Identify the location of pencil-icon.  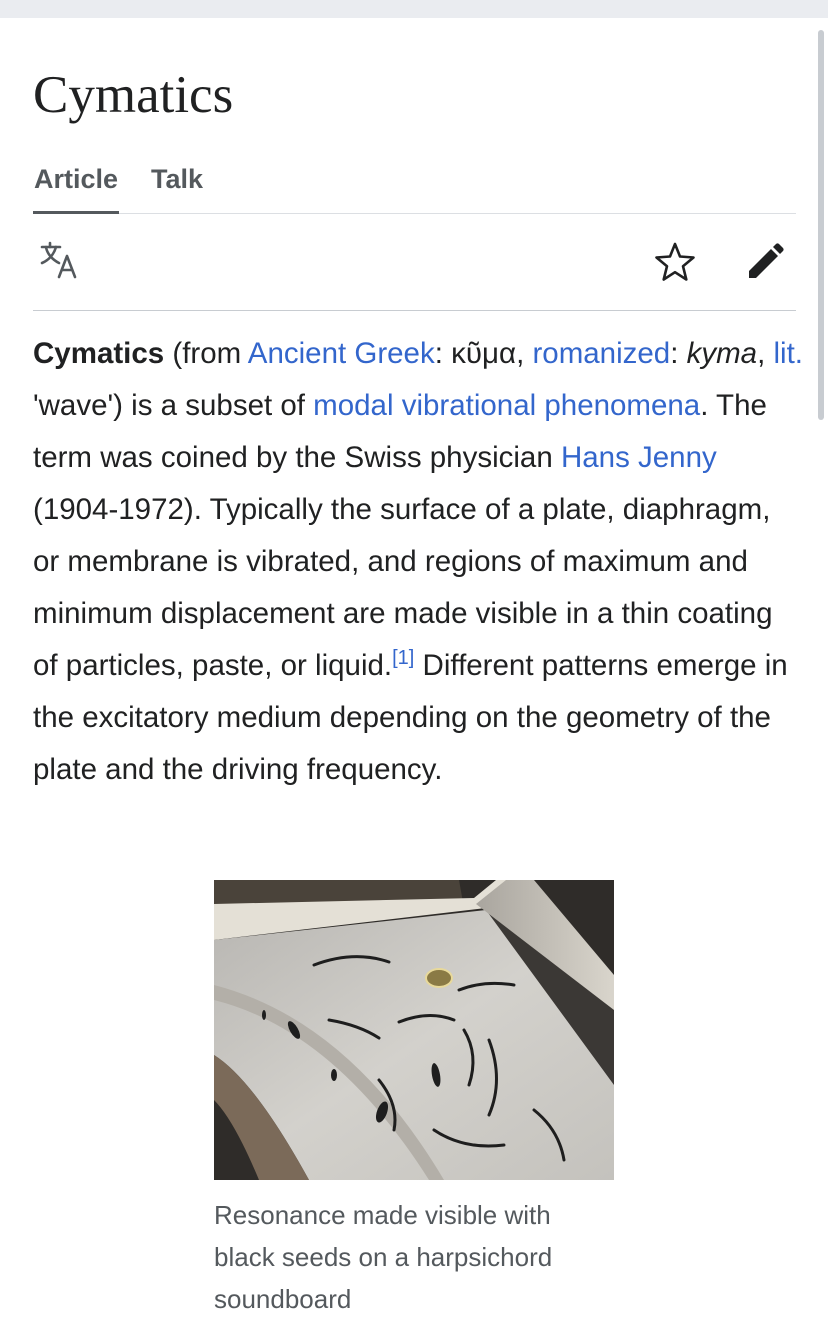
(766, 260).